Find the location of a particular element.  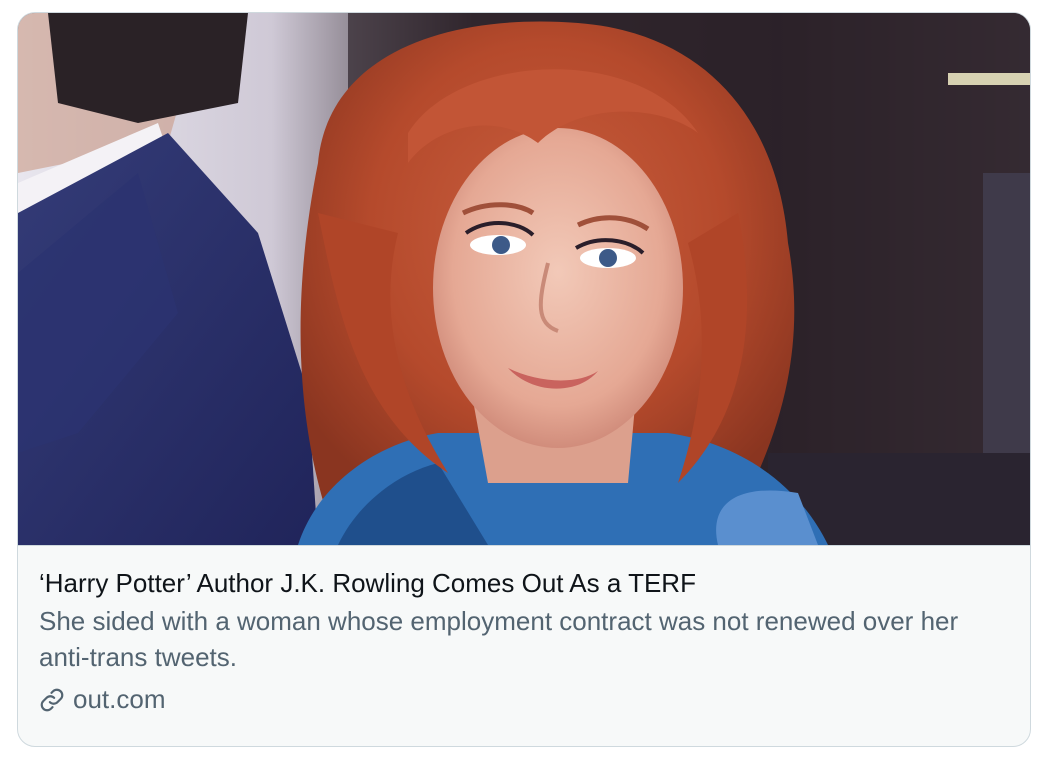

source-link: out.com is located at coordinates (524, 699).